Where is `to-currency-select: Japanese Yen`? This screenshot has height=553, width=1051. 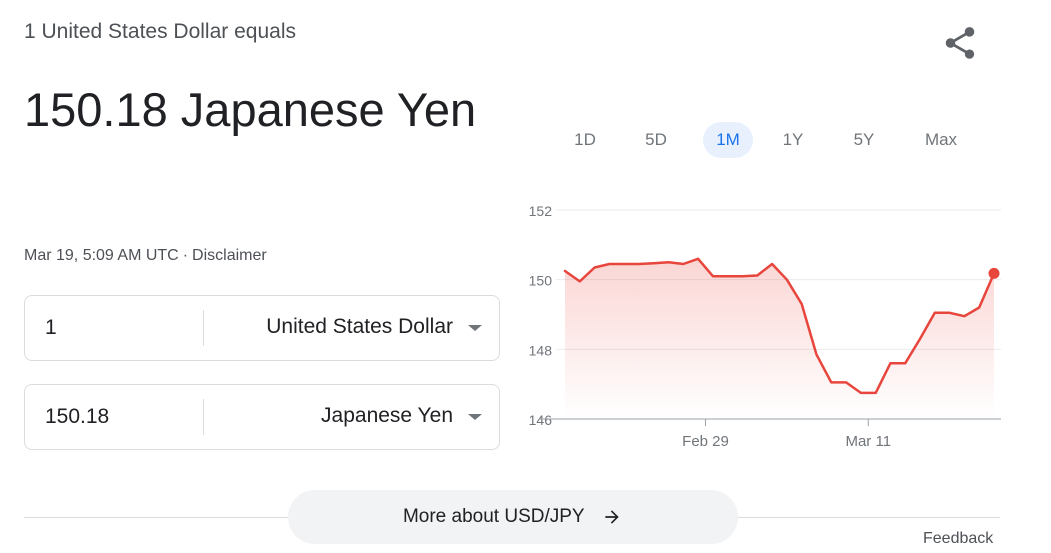
to-currency-select: Japanese Yen is located at coordinates (352, 417).